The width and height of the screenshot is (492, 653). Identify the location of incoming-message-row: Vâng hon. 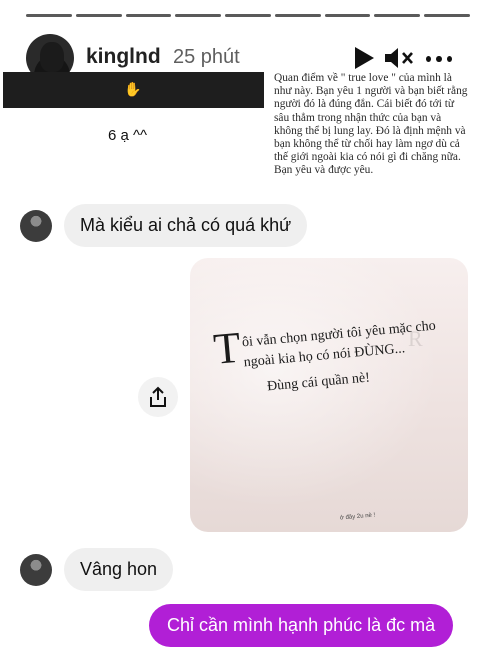
(97, 569).